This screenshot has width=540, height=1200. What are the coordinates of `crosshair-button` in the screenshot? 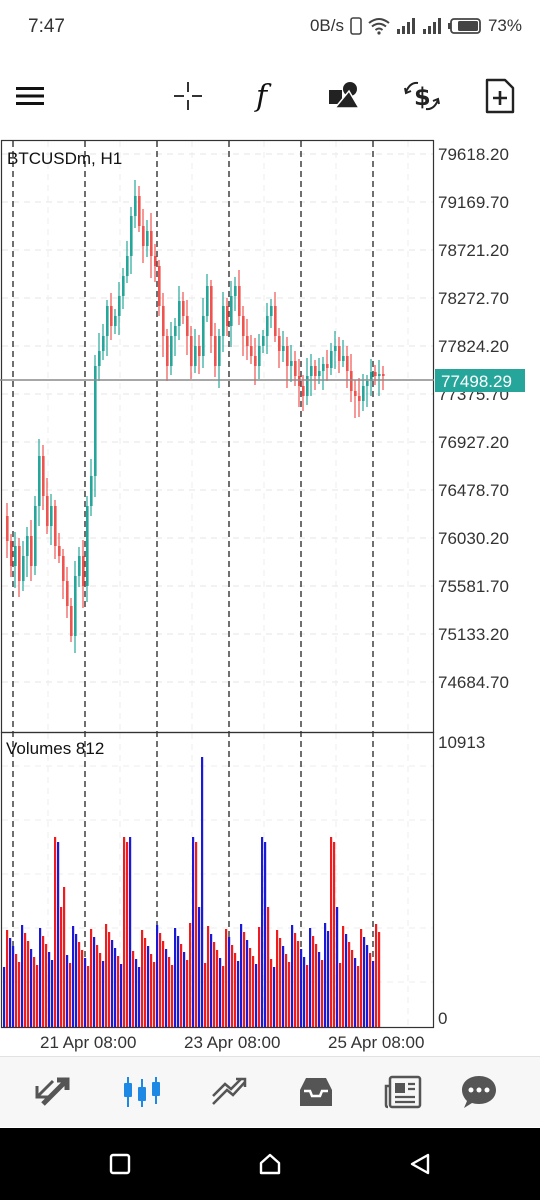 It's located at (188, 96).